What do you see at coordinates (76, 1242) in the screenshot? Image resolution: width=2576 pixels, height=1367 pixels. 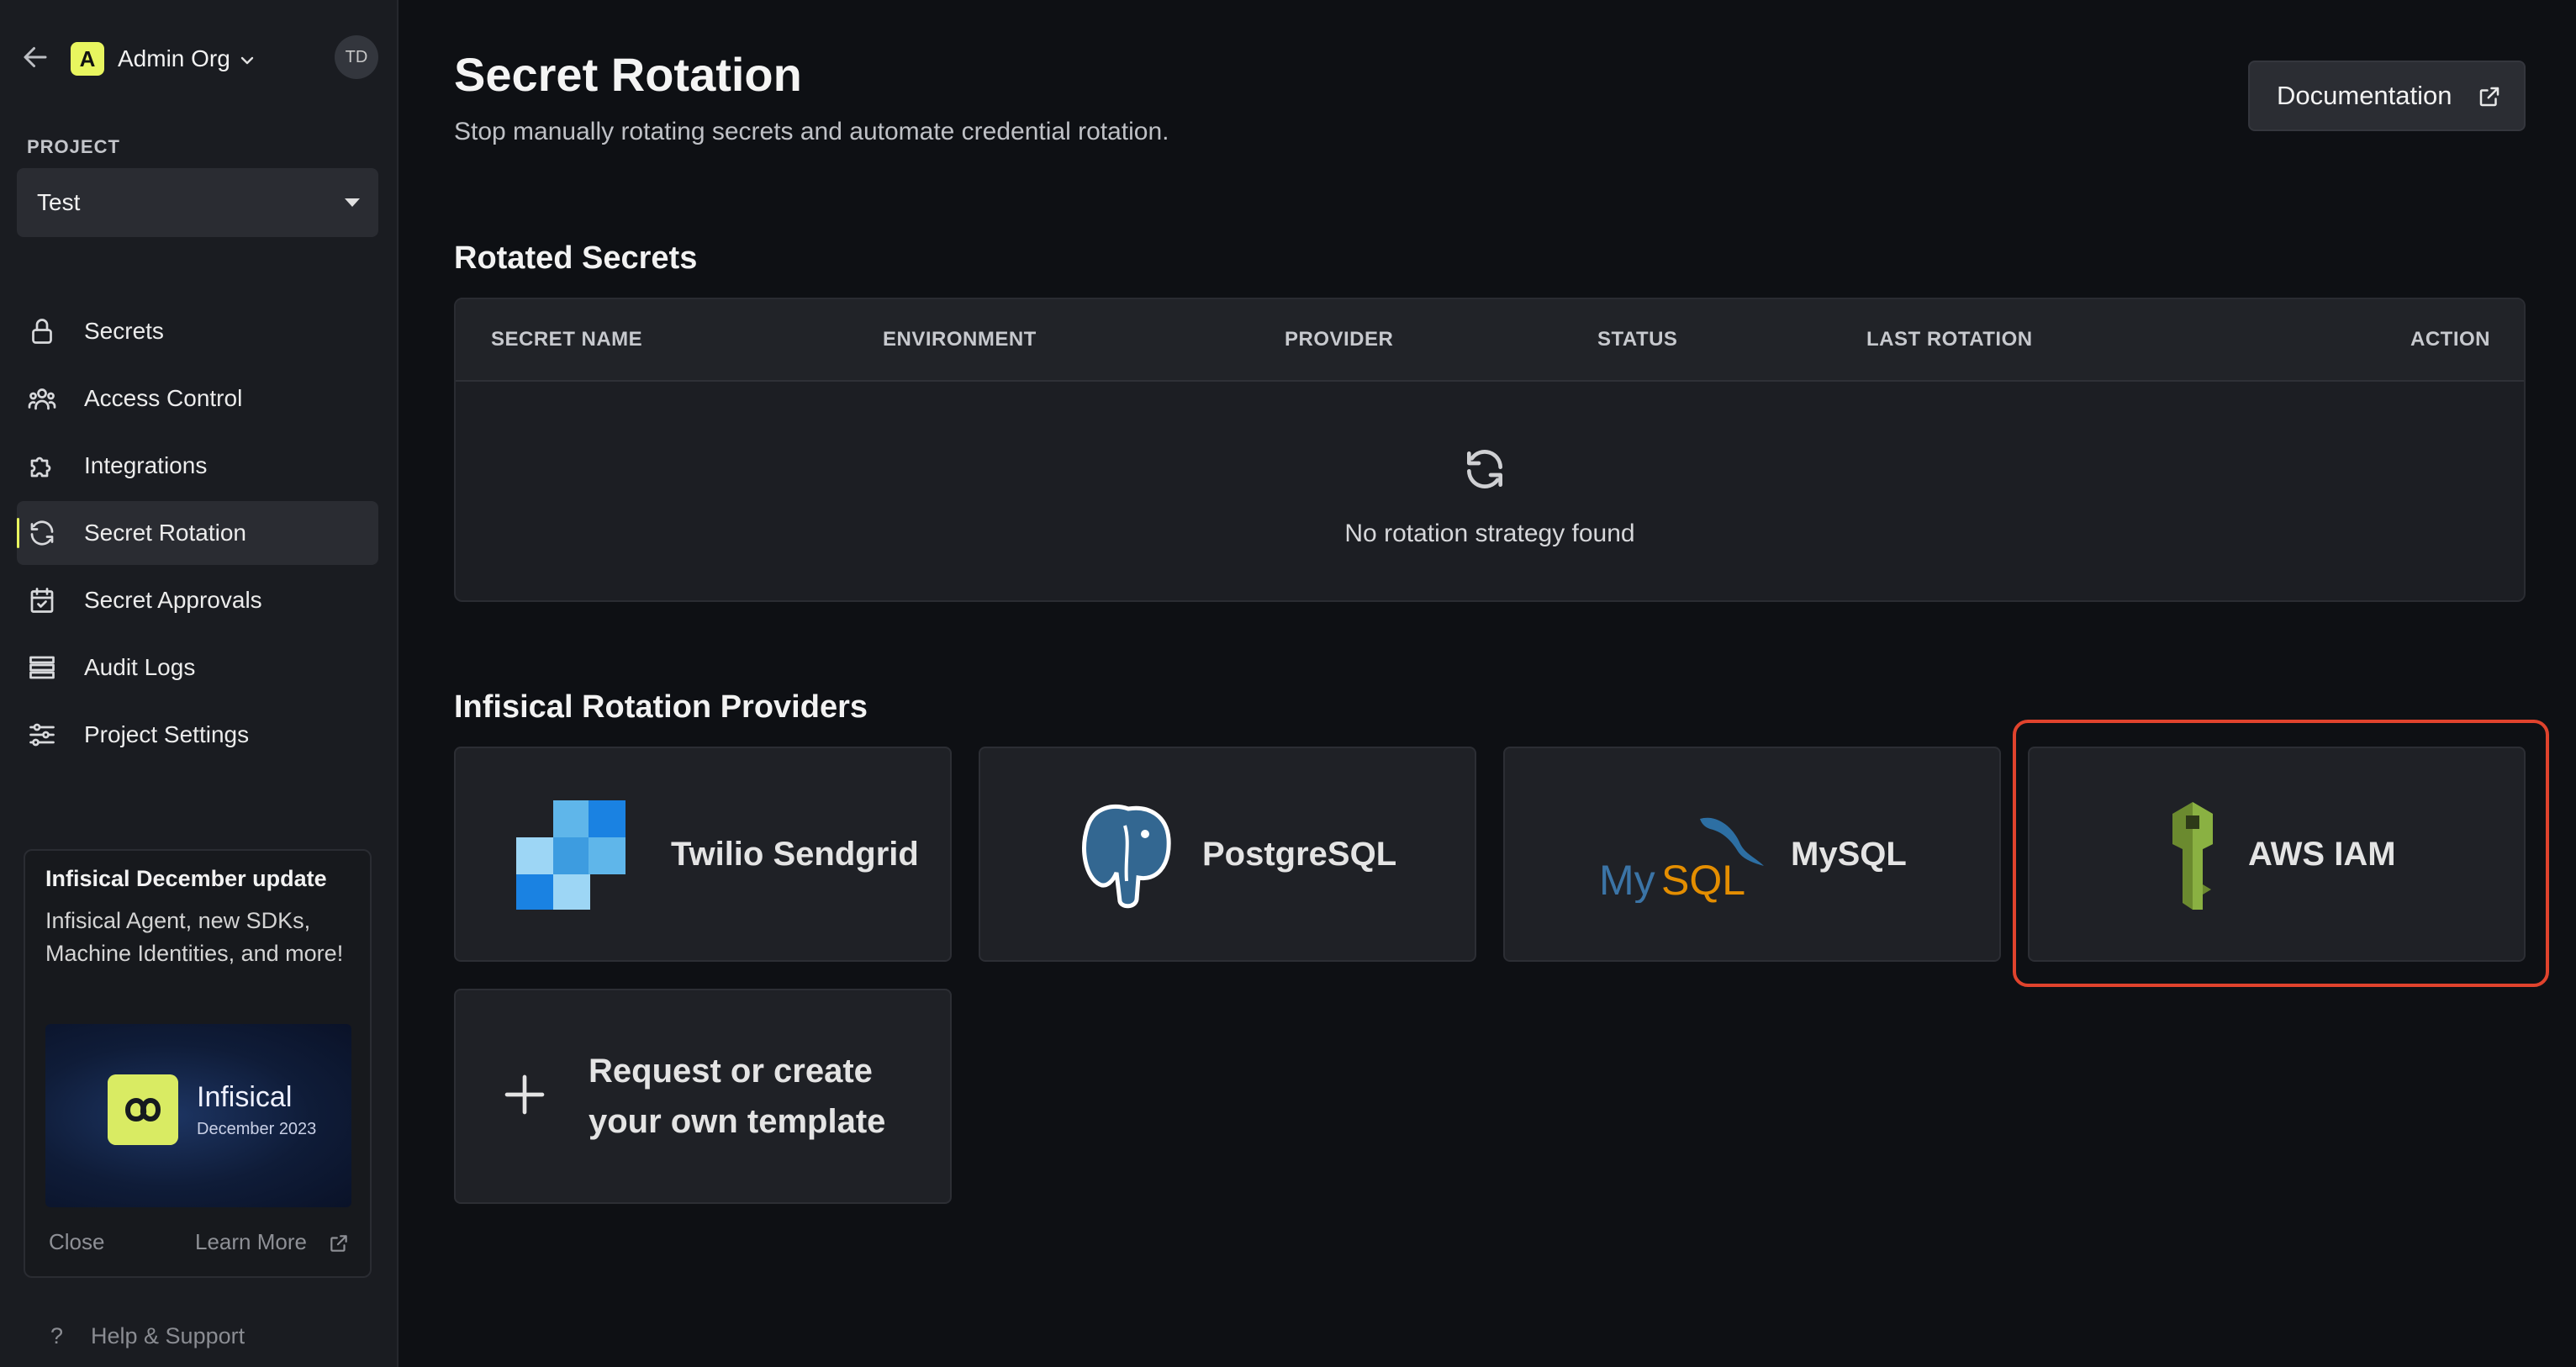 I see `promo-close-button: Close` at bounding box center [76, 1242].